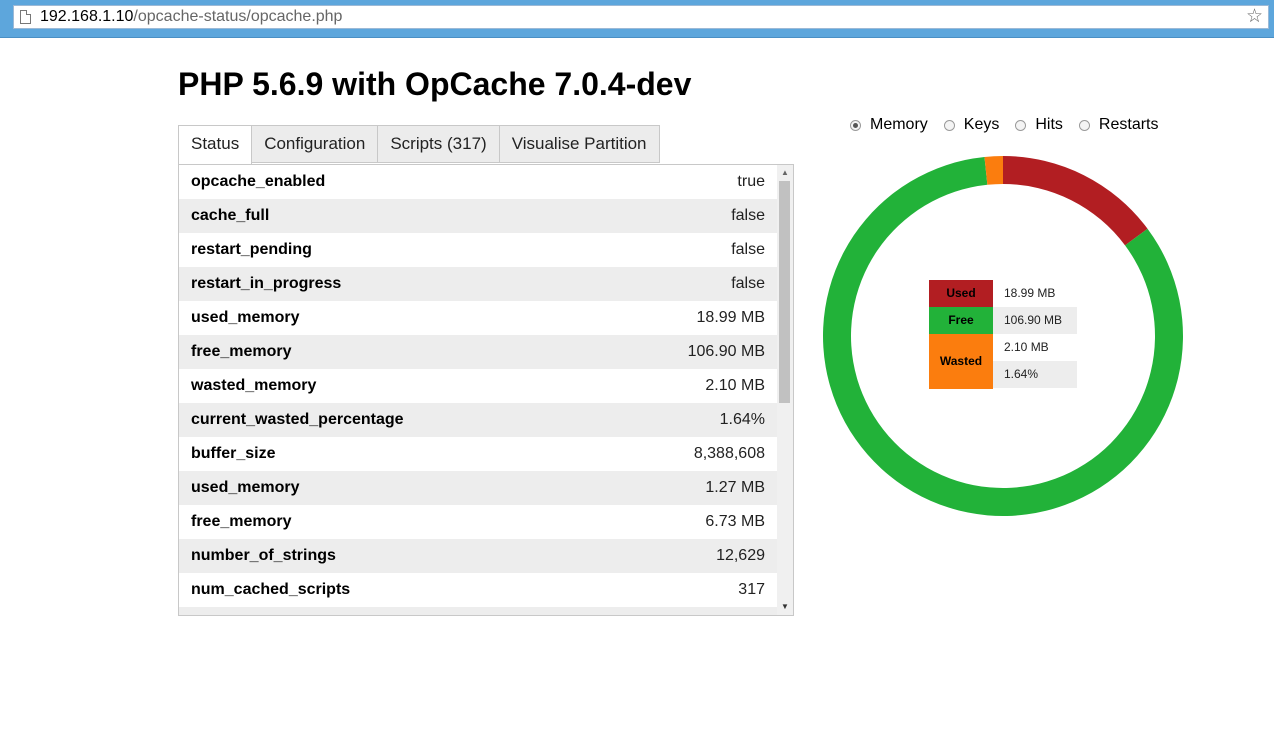 Image resolution: width=1274 pixels, height=745 pixels. What do you see at coordinates (87, 16) in the screenshot?
I see `url-host: 192.168.1.10` at bounding box center [87, 16].